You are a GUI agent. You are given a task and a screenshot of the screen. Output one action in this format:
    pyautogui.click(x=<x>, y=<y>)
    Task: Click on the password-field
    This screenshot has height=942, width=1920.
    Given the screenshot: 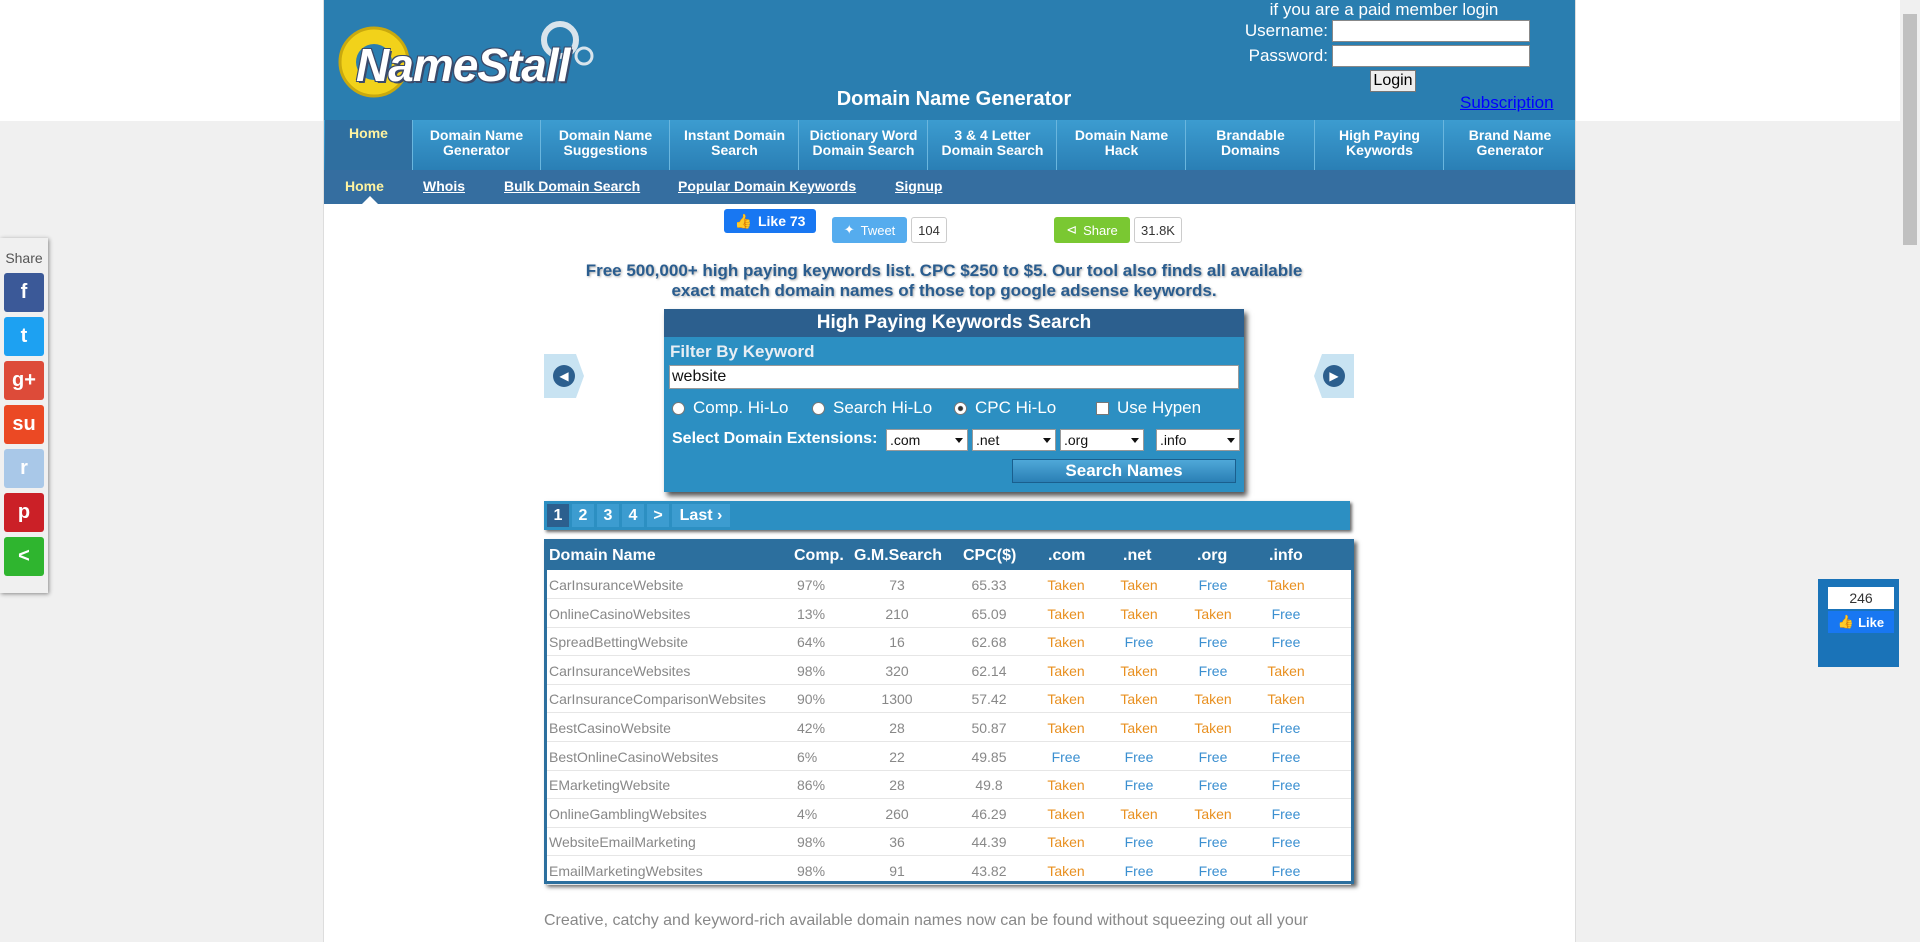 What is the action you would take?
    pyautogui.click(x=1431, y=56)
    